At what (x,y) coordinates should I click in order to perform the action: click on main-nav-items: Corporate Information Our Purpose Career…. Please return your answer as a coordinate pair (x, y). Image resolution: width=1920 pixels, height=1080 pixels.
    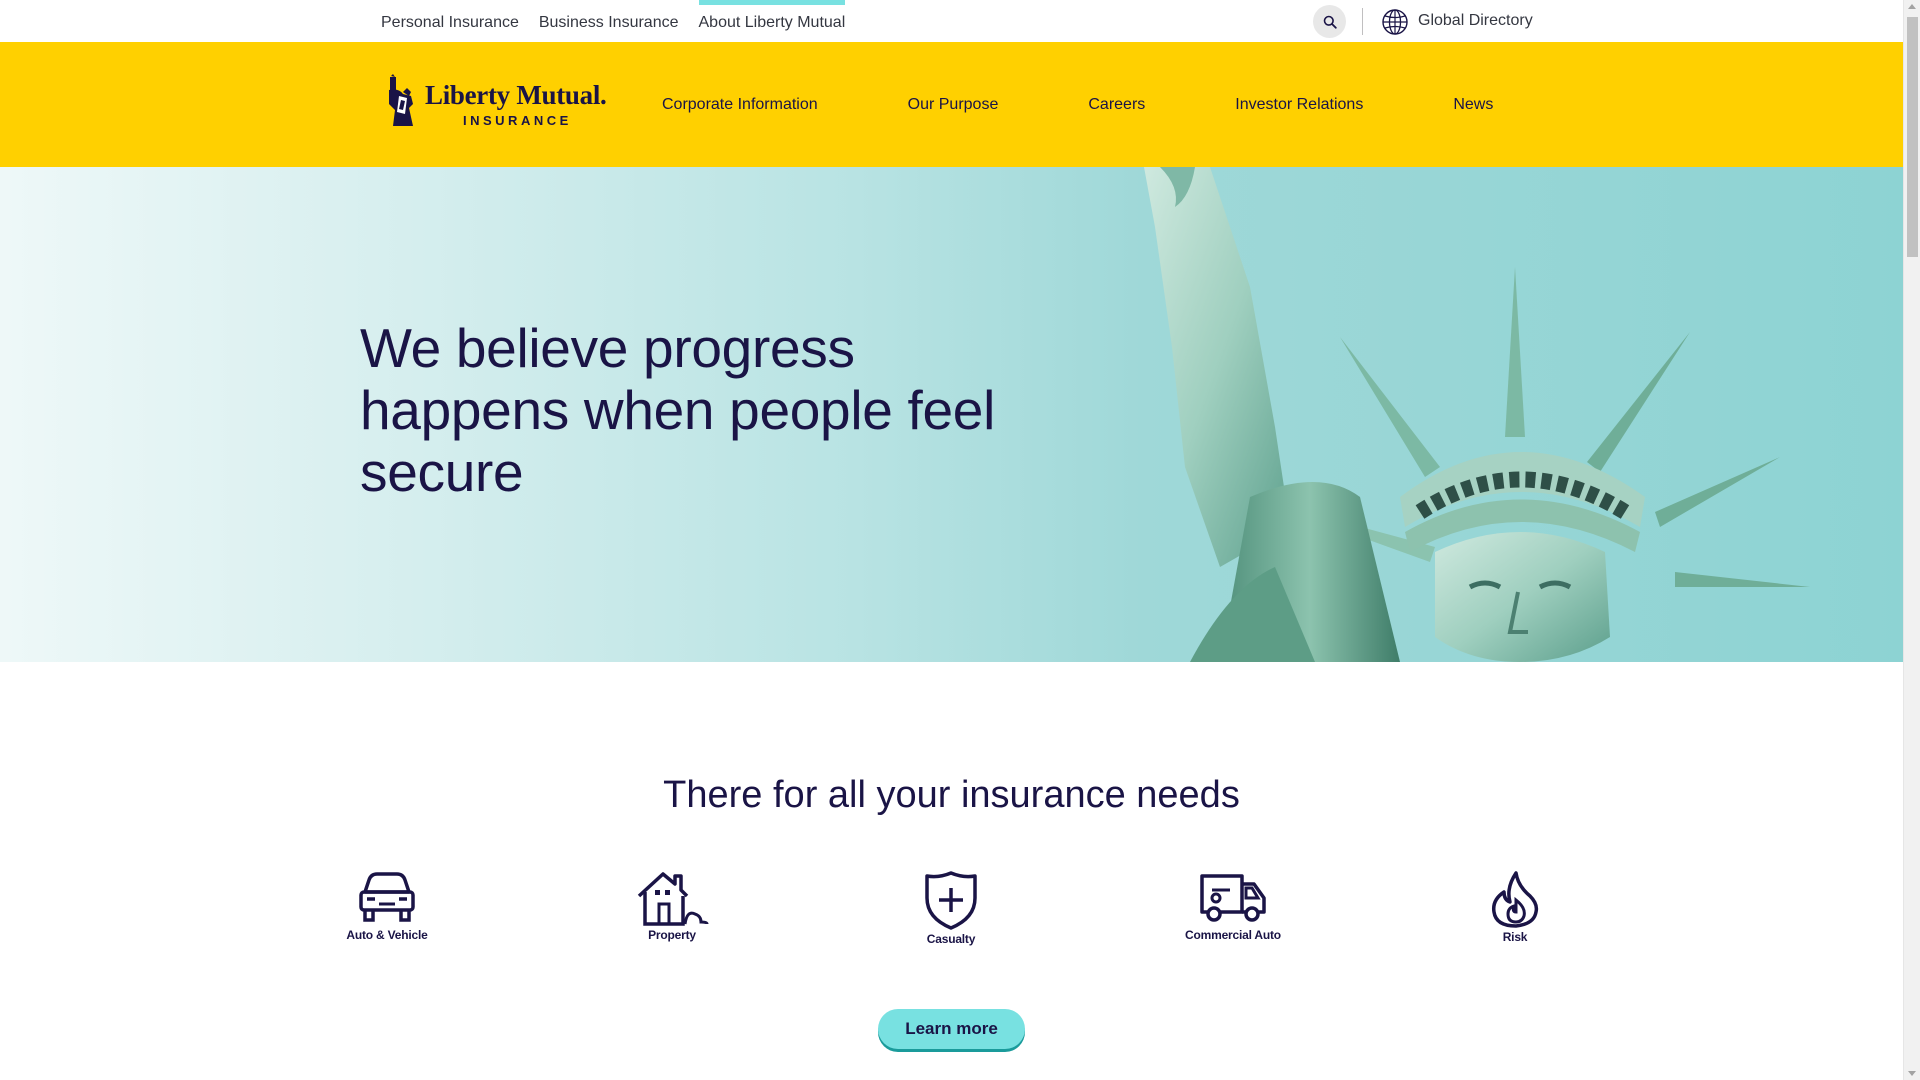
    Looking at the image, I should click on (1122, 104).